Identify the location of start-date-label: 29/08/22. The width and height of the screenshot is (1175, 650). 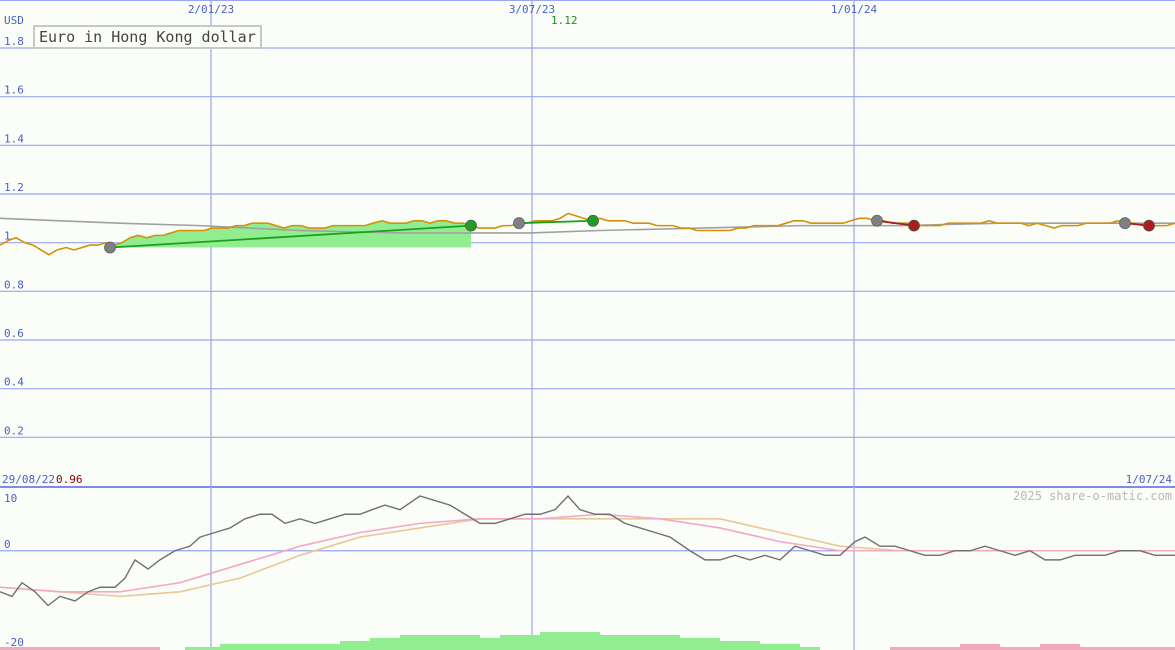
(28, 479).